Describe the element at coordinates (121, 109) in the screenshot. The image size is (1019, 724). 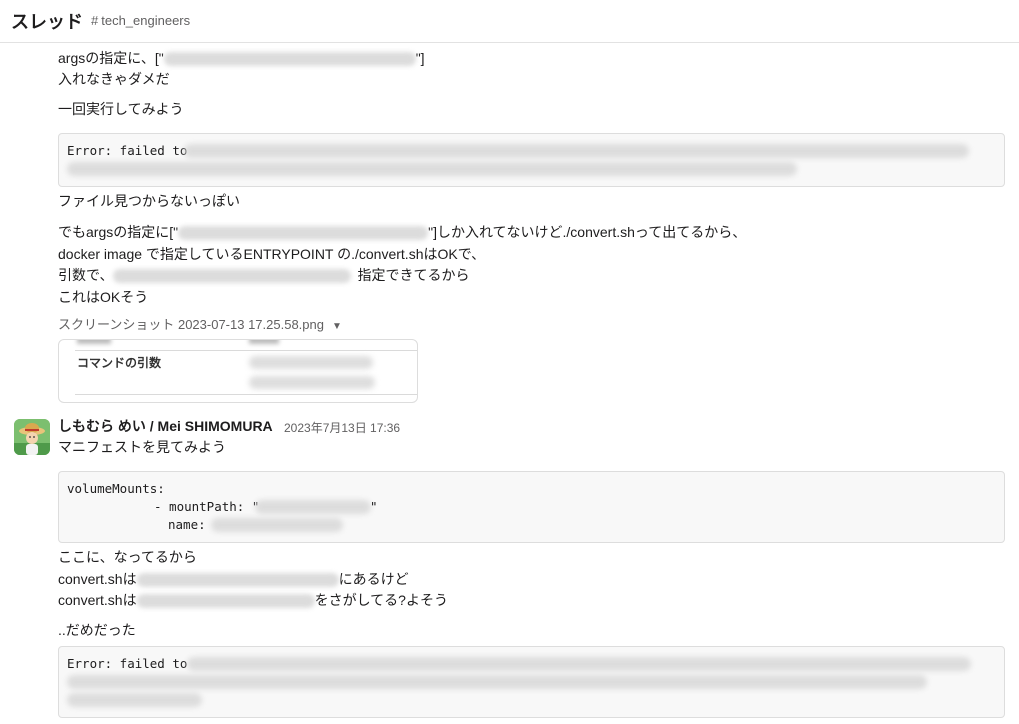
I see `message-line: 一回実行してみよう` at that location.